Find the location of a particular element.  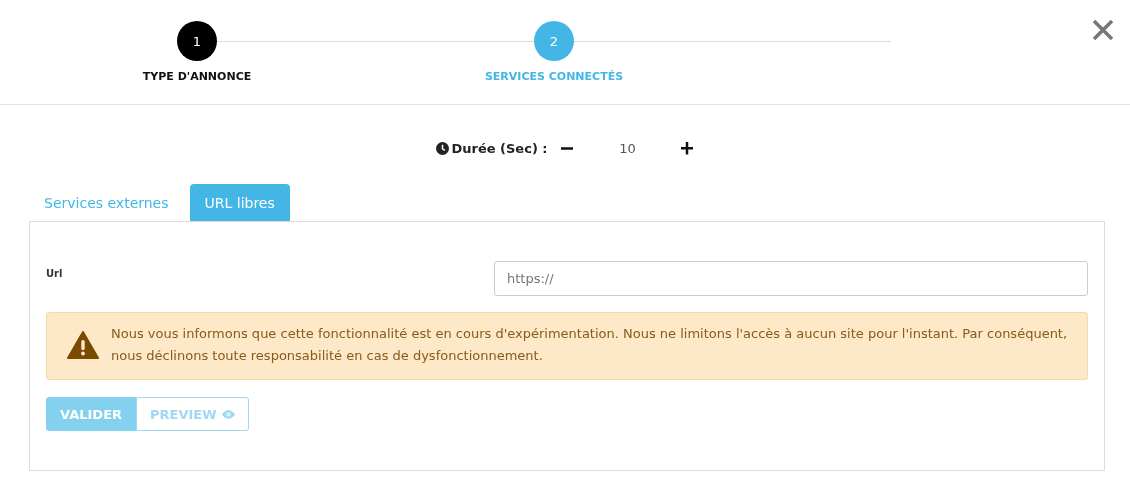

close-icon is located at coordinates (1103, 30).